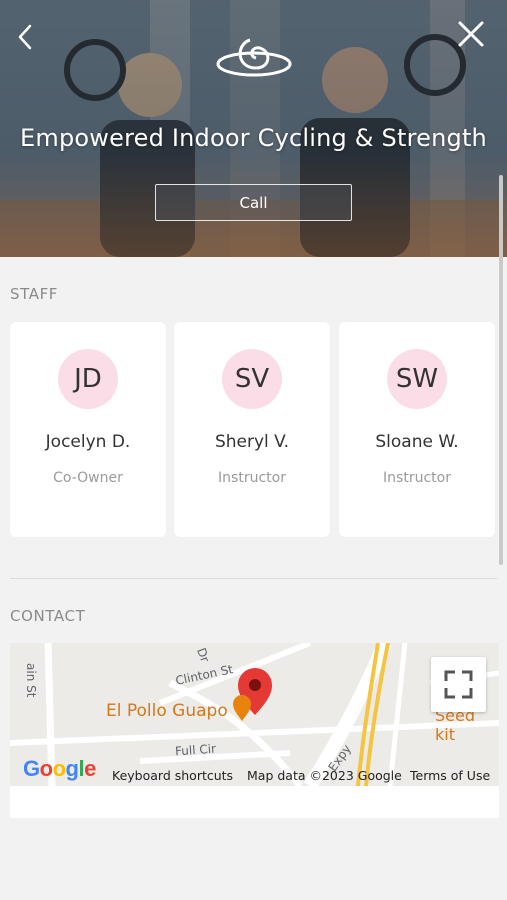 The height and width of the screenshot is (900, 507). Describe the element at coordinates (167, 711) in the screenshot. I see `map-poi-label: El Pollo Guapo` at that location.